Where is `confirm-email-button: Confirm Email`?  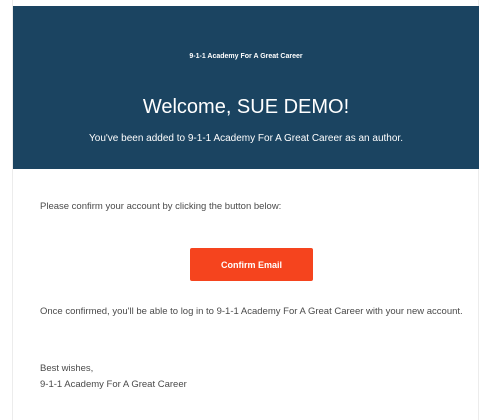
confirm-email-button: Confirm Email is located at coordinates (251, 264).